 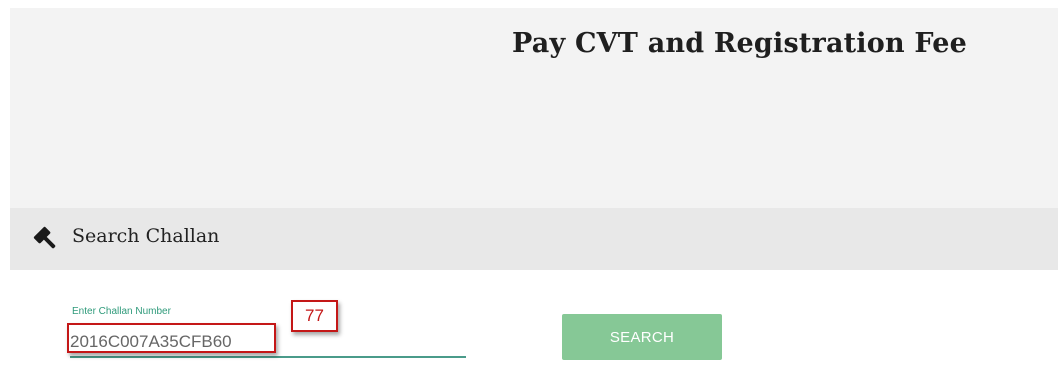 I want to click on section-title: Search Challan, so click(x=146, y=236).